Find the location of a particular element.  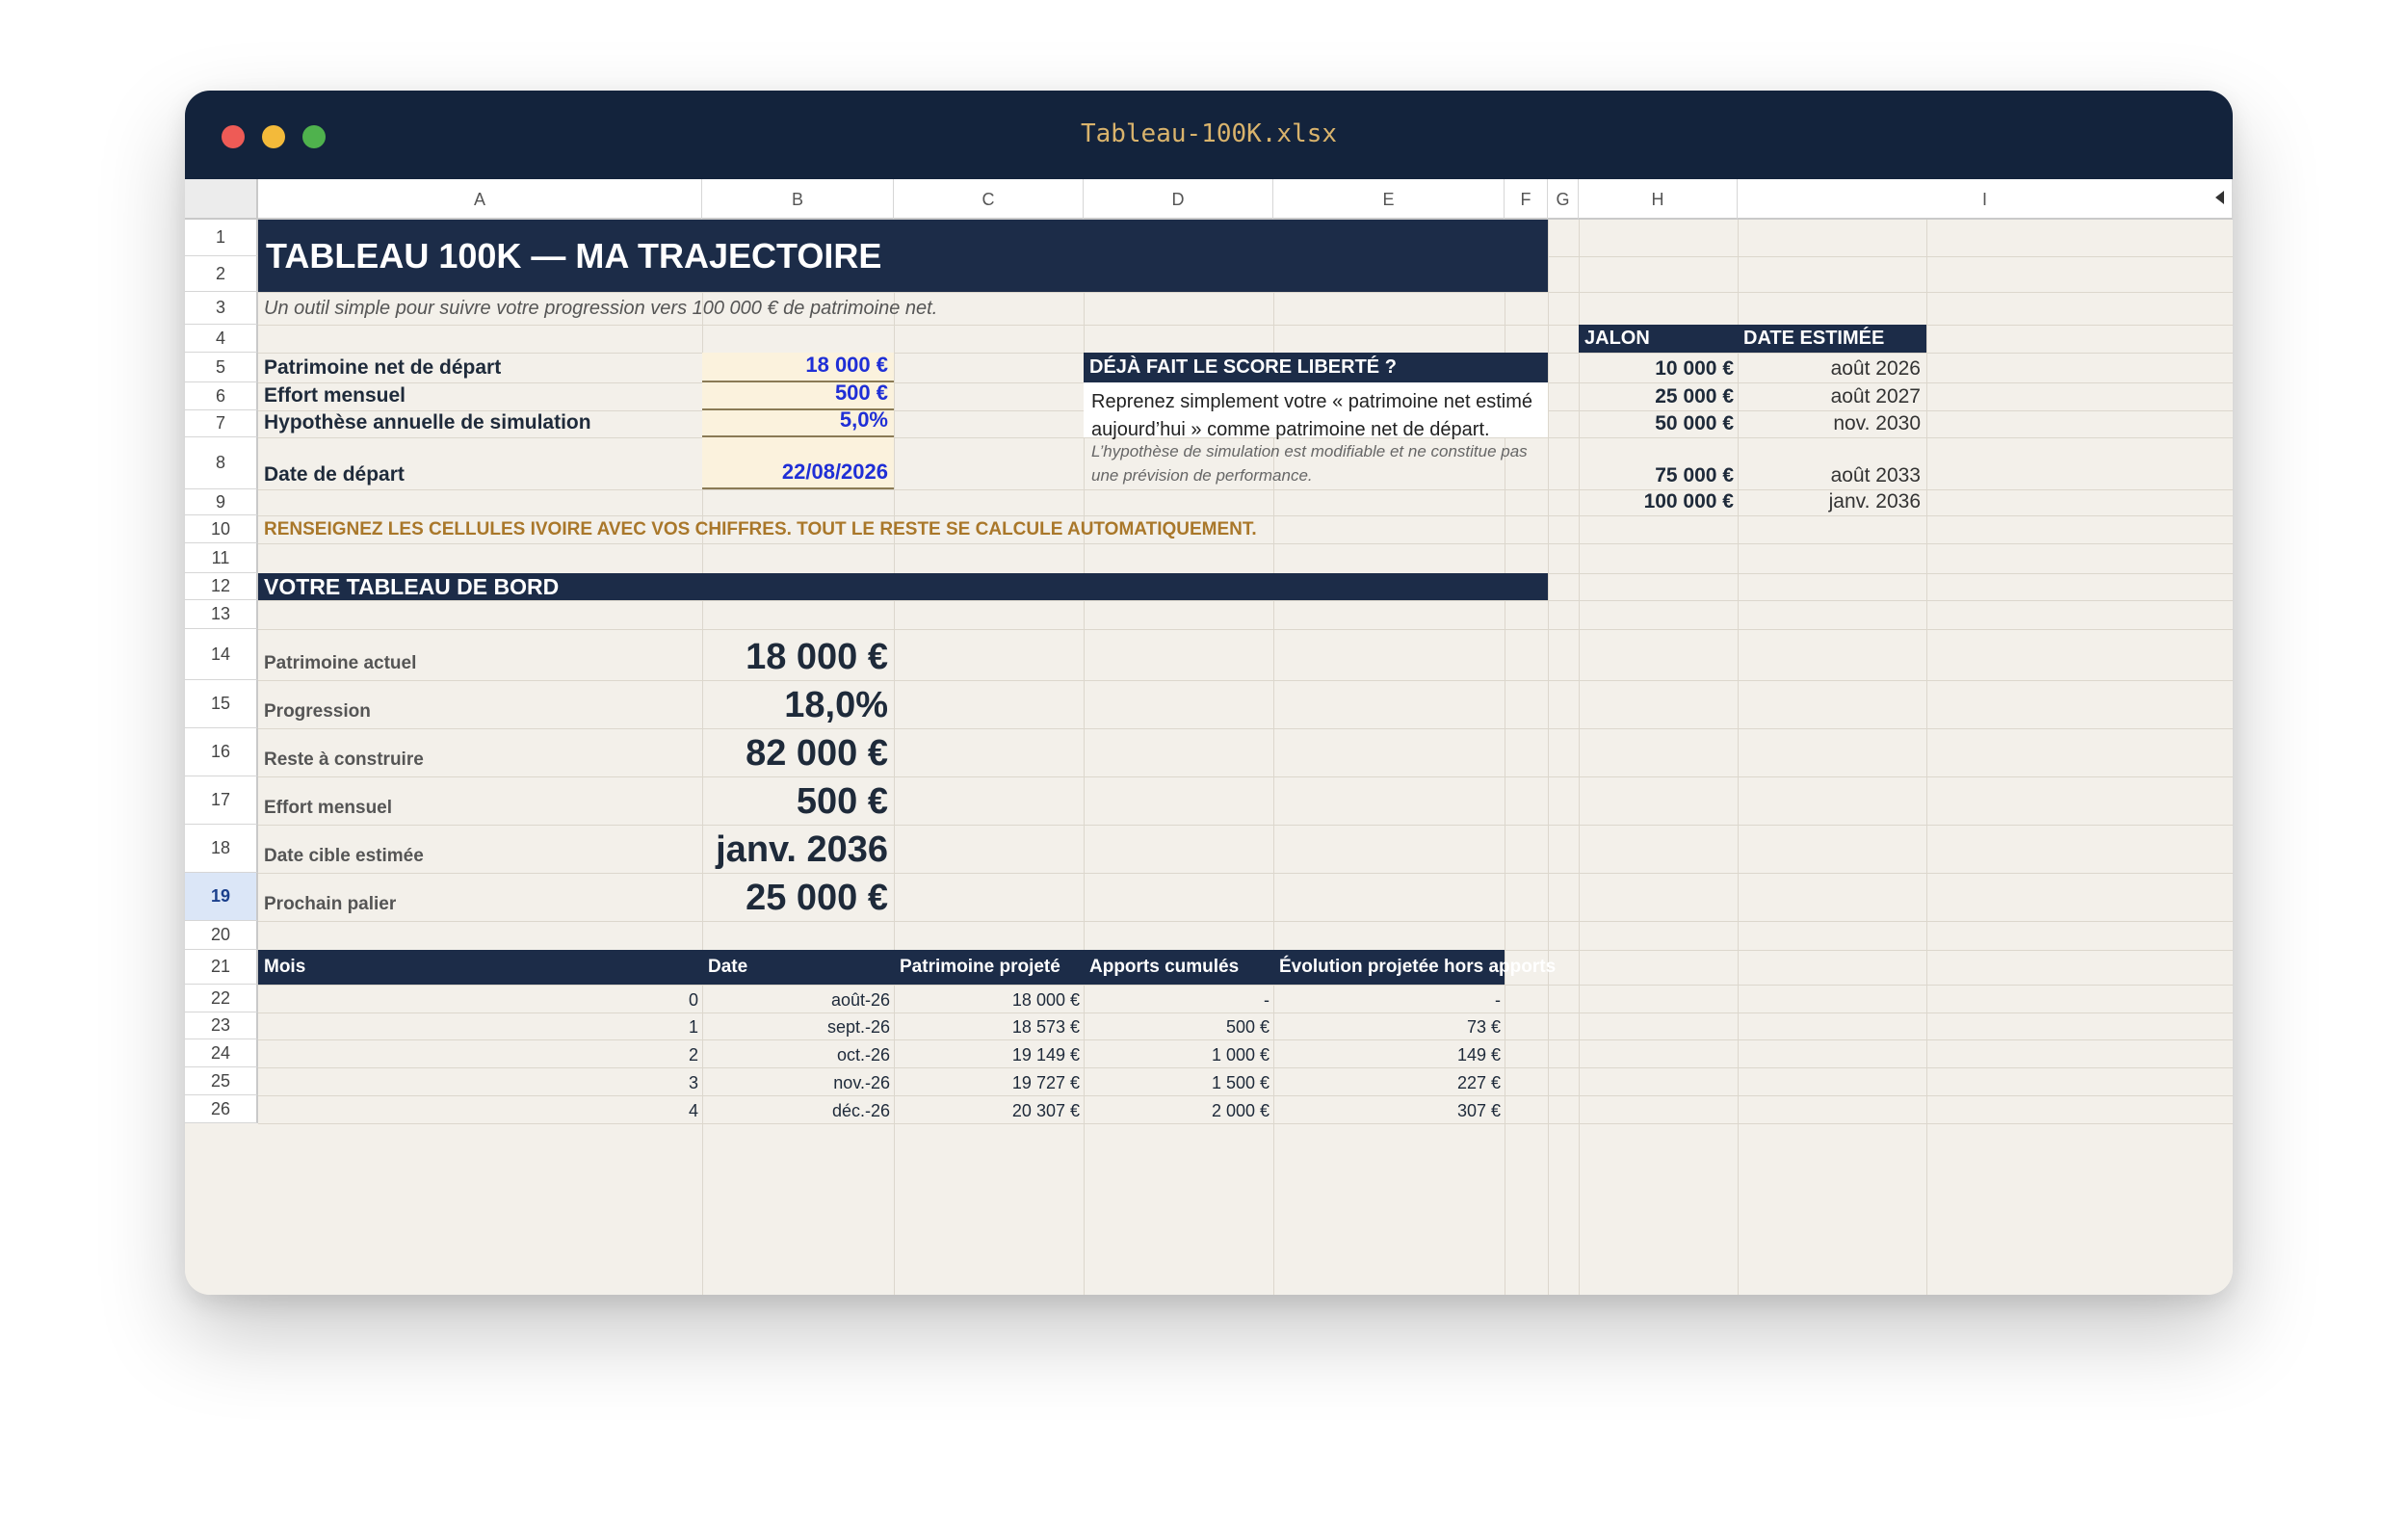

row-header-12: 12 is located at coordinates (221, 586).